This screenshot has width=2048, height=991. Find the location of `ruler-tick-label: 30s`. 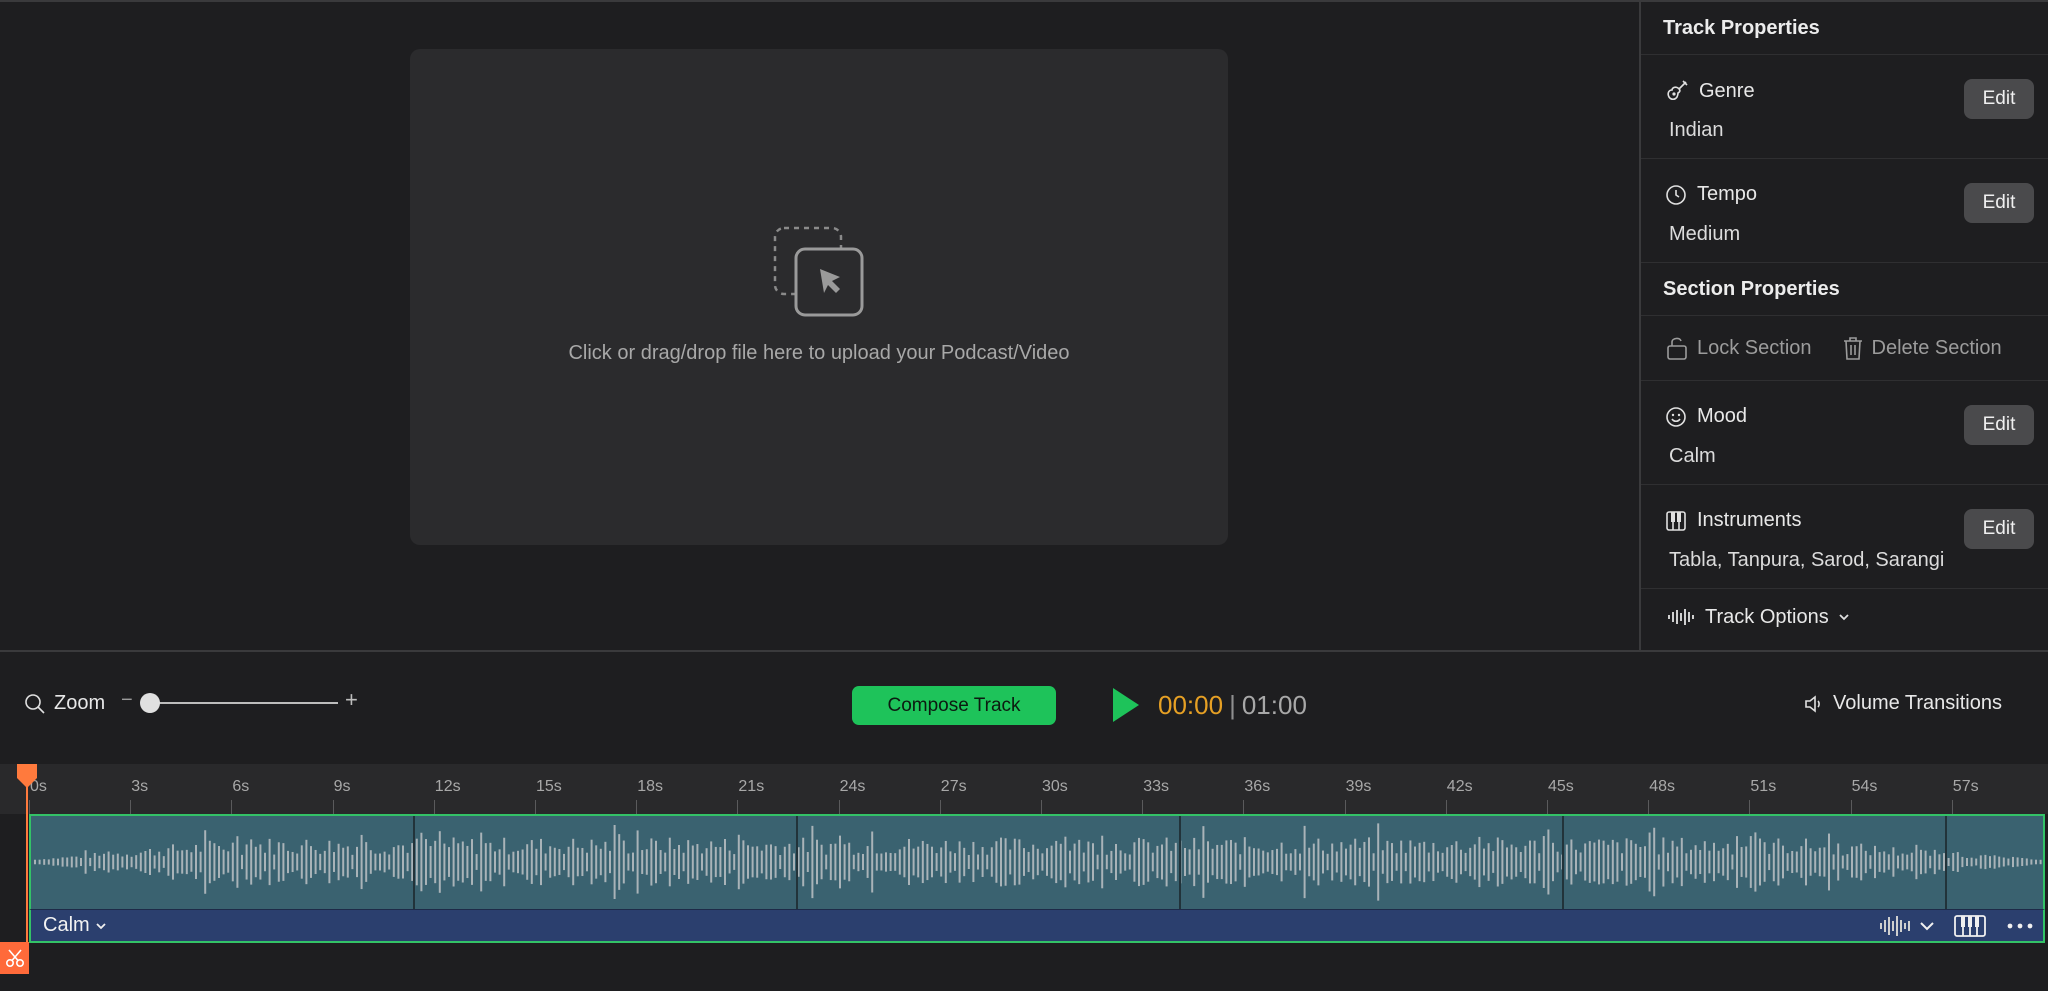

ruler-tick-label: 30s is located at coordinates (1055, 786).